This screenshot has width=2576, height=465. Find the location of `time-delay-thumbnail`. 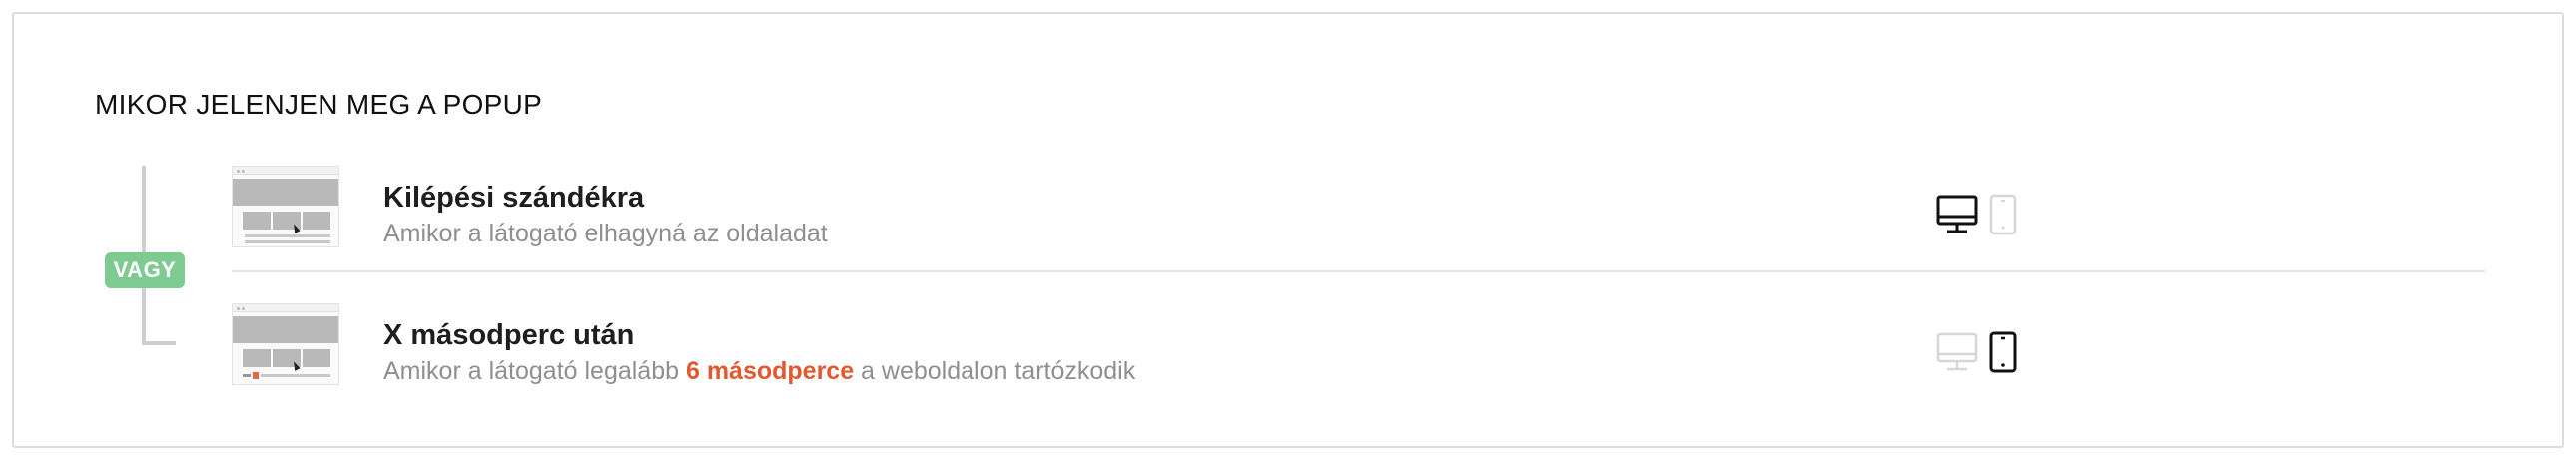

time-delay-thumbnail is located at coordinates (285, 344).